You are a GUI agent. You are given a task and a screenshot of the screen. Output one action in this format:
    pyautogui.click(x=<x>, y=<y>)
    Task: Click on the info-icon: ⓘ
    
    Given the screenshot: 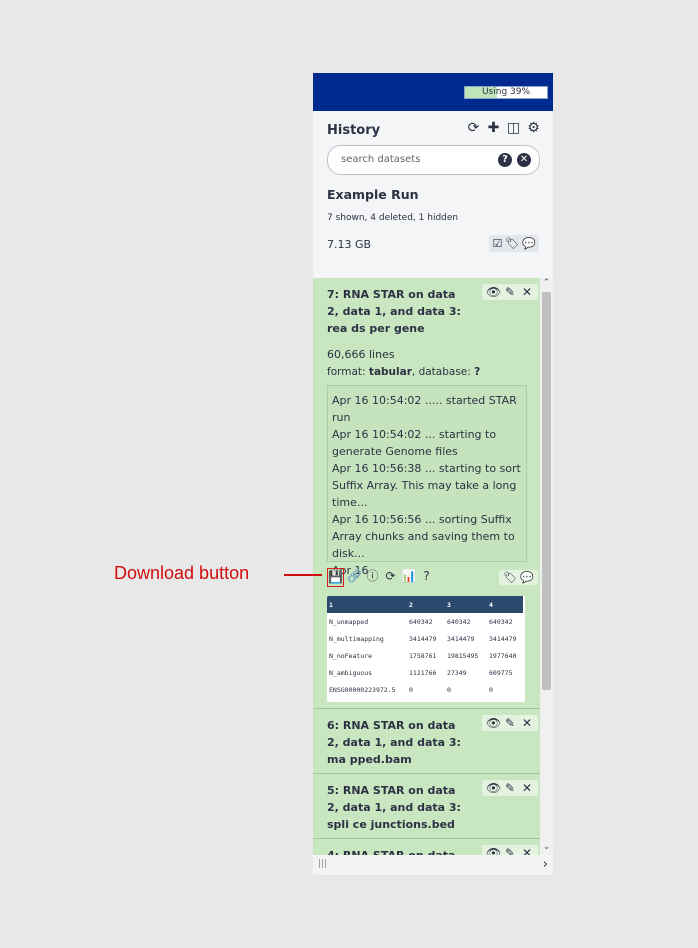 What is the action you would take?
    pyautogui.click(x=372, y=576)
    